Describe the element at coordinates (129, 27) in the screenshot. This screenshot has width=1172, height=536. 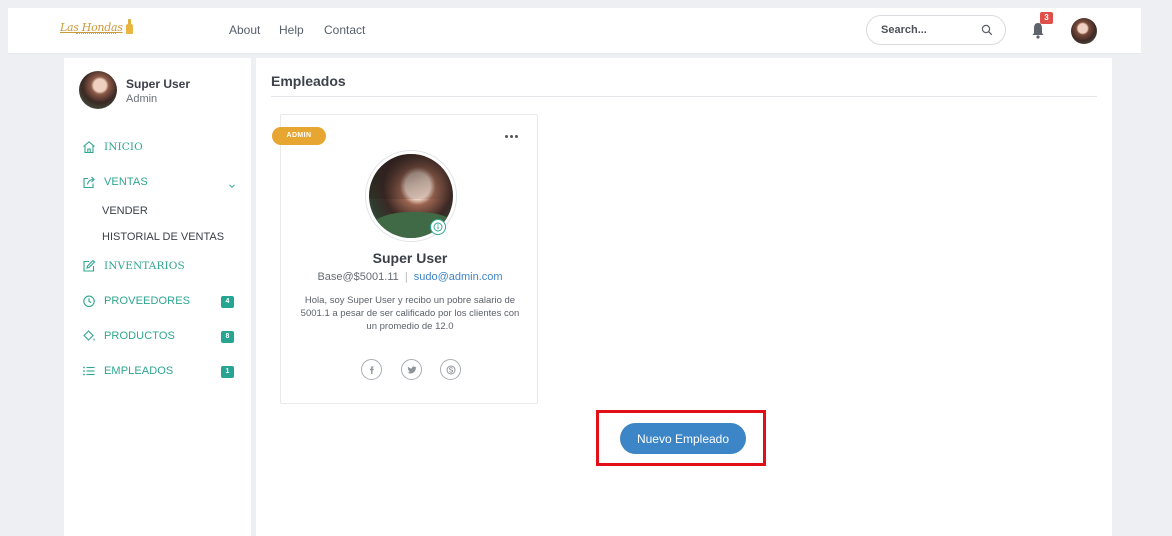
I see `bottle-icon` at that location.